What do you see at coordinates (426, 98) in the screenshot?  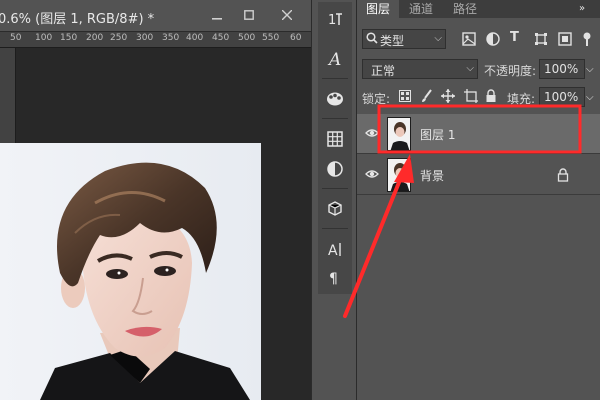 I see `lock-brush-icon` at bounding box center [426, 98].